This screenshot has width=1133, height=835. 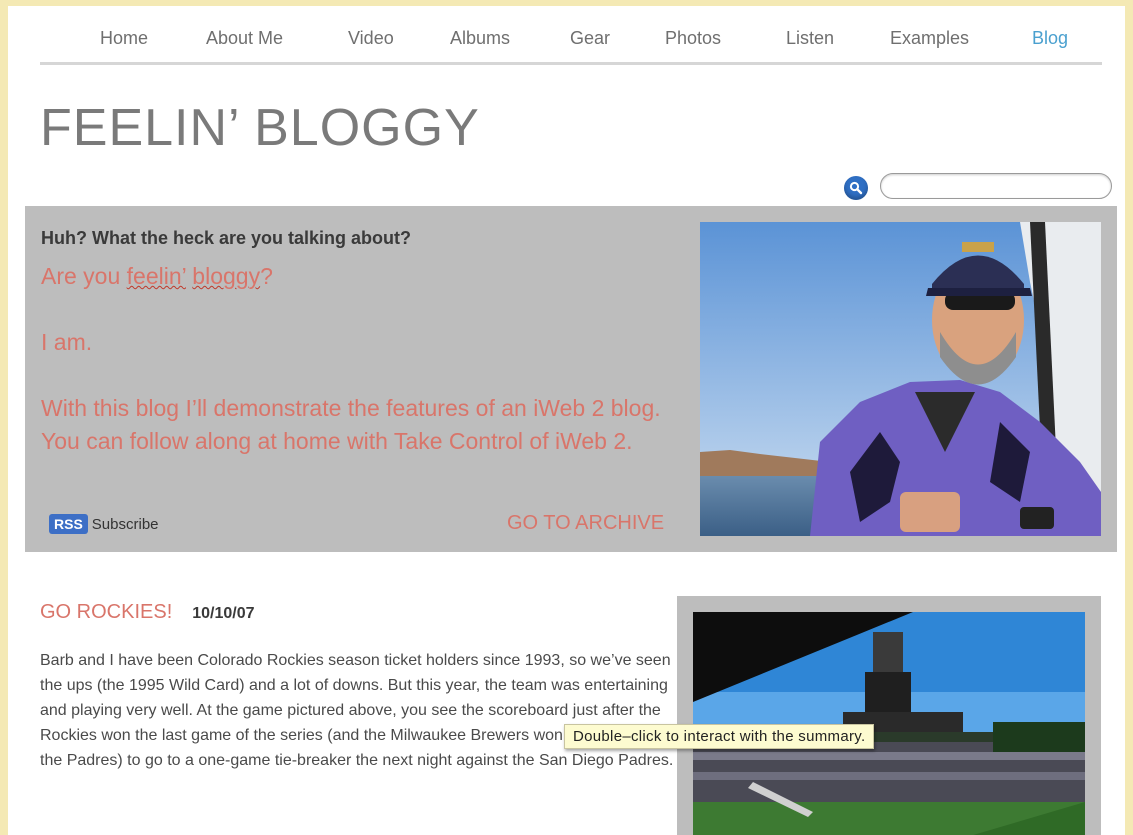 I want to click on page-title: FEELIN’ BLOGGY, so click(x=260, y=128).